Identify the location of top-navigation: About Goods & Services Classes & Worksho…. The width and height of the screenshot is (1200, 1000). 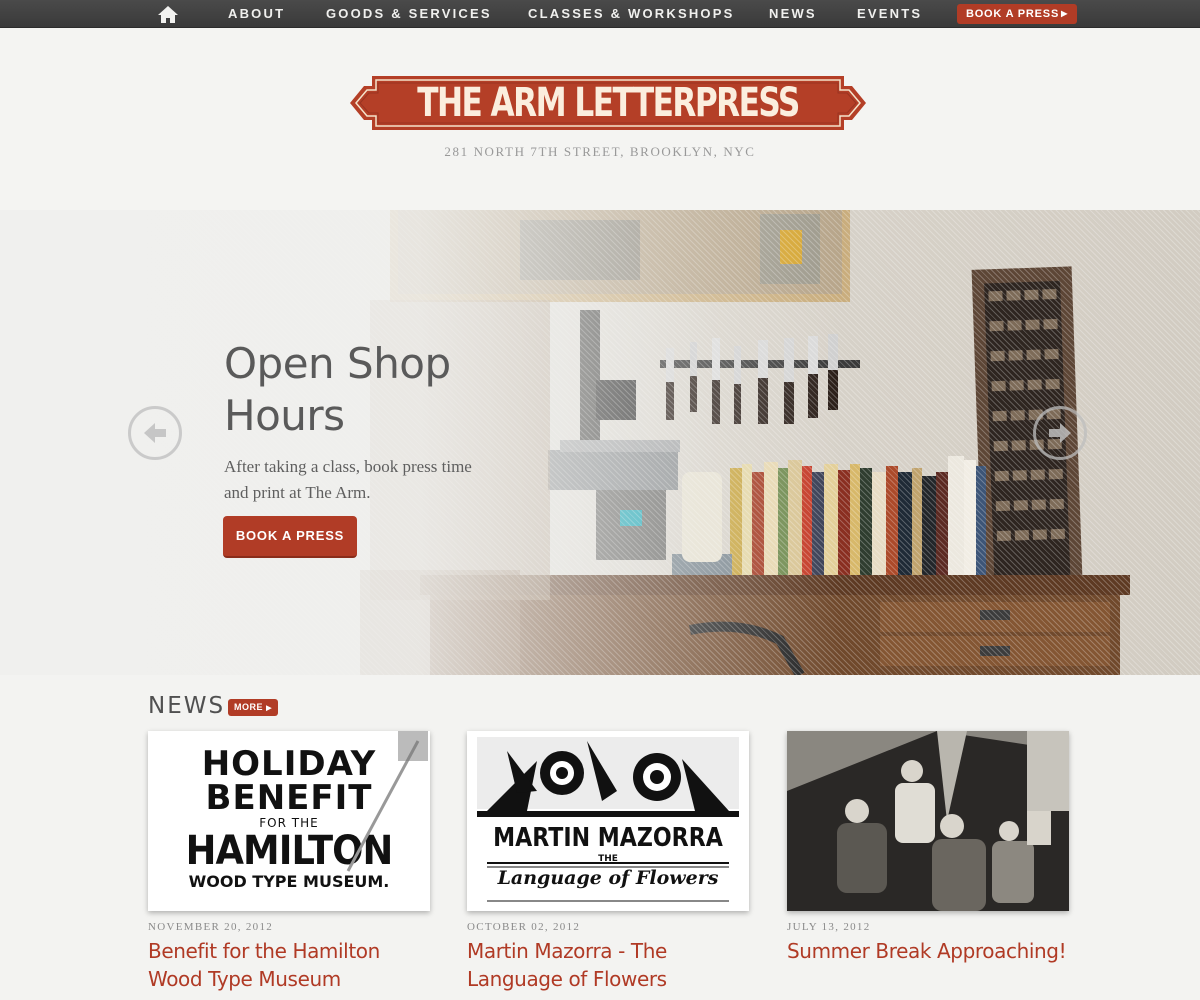
(600, 14).